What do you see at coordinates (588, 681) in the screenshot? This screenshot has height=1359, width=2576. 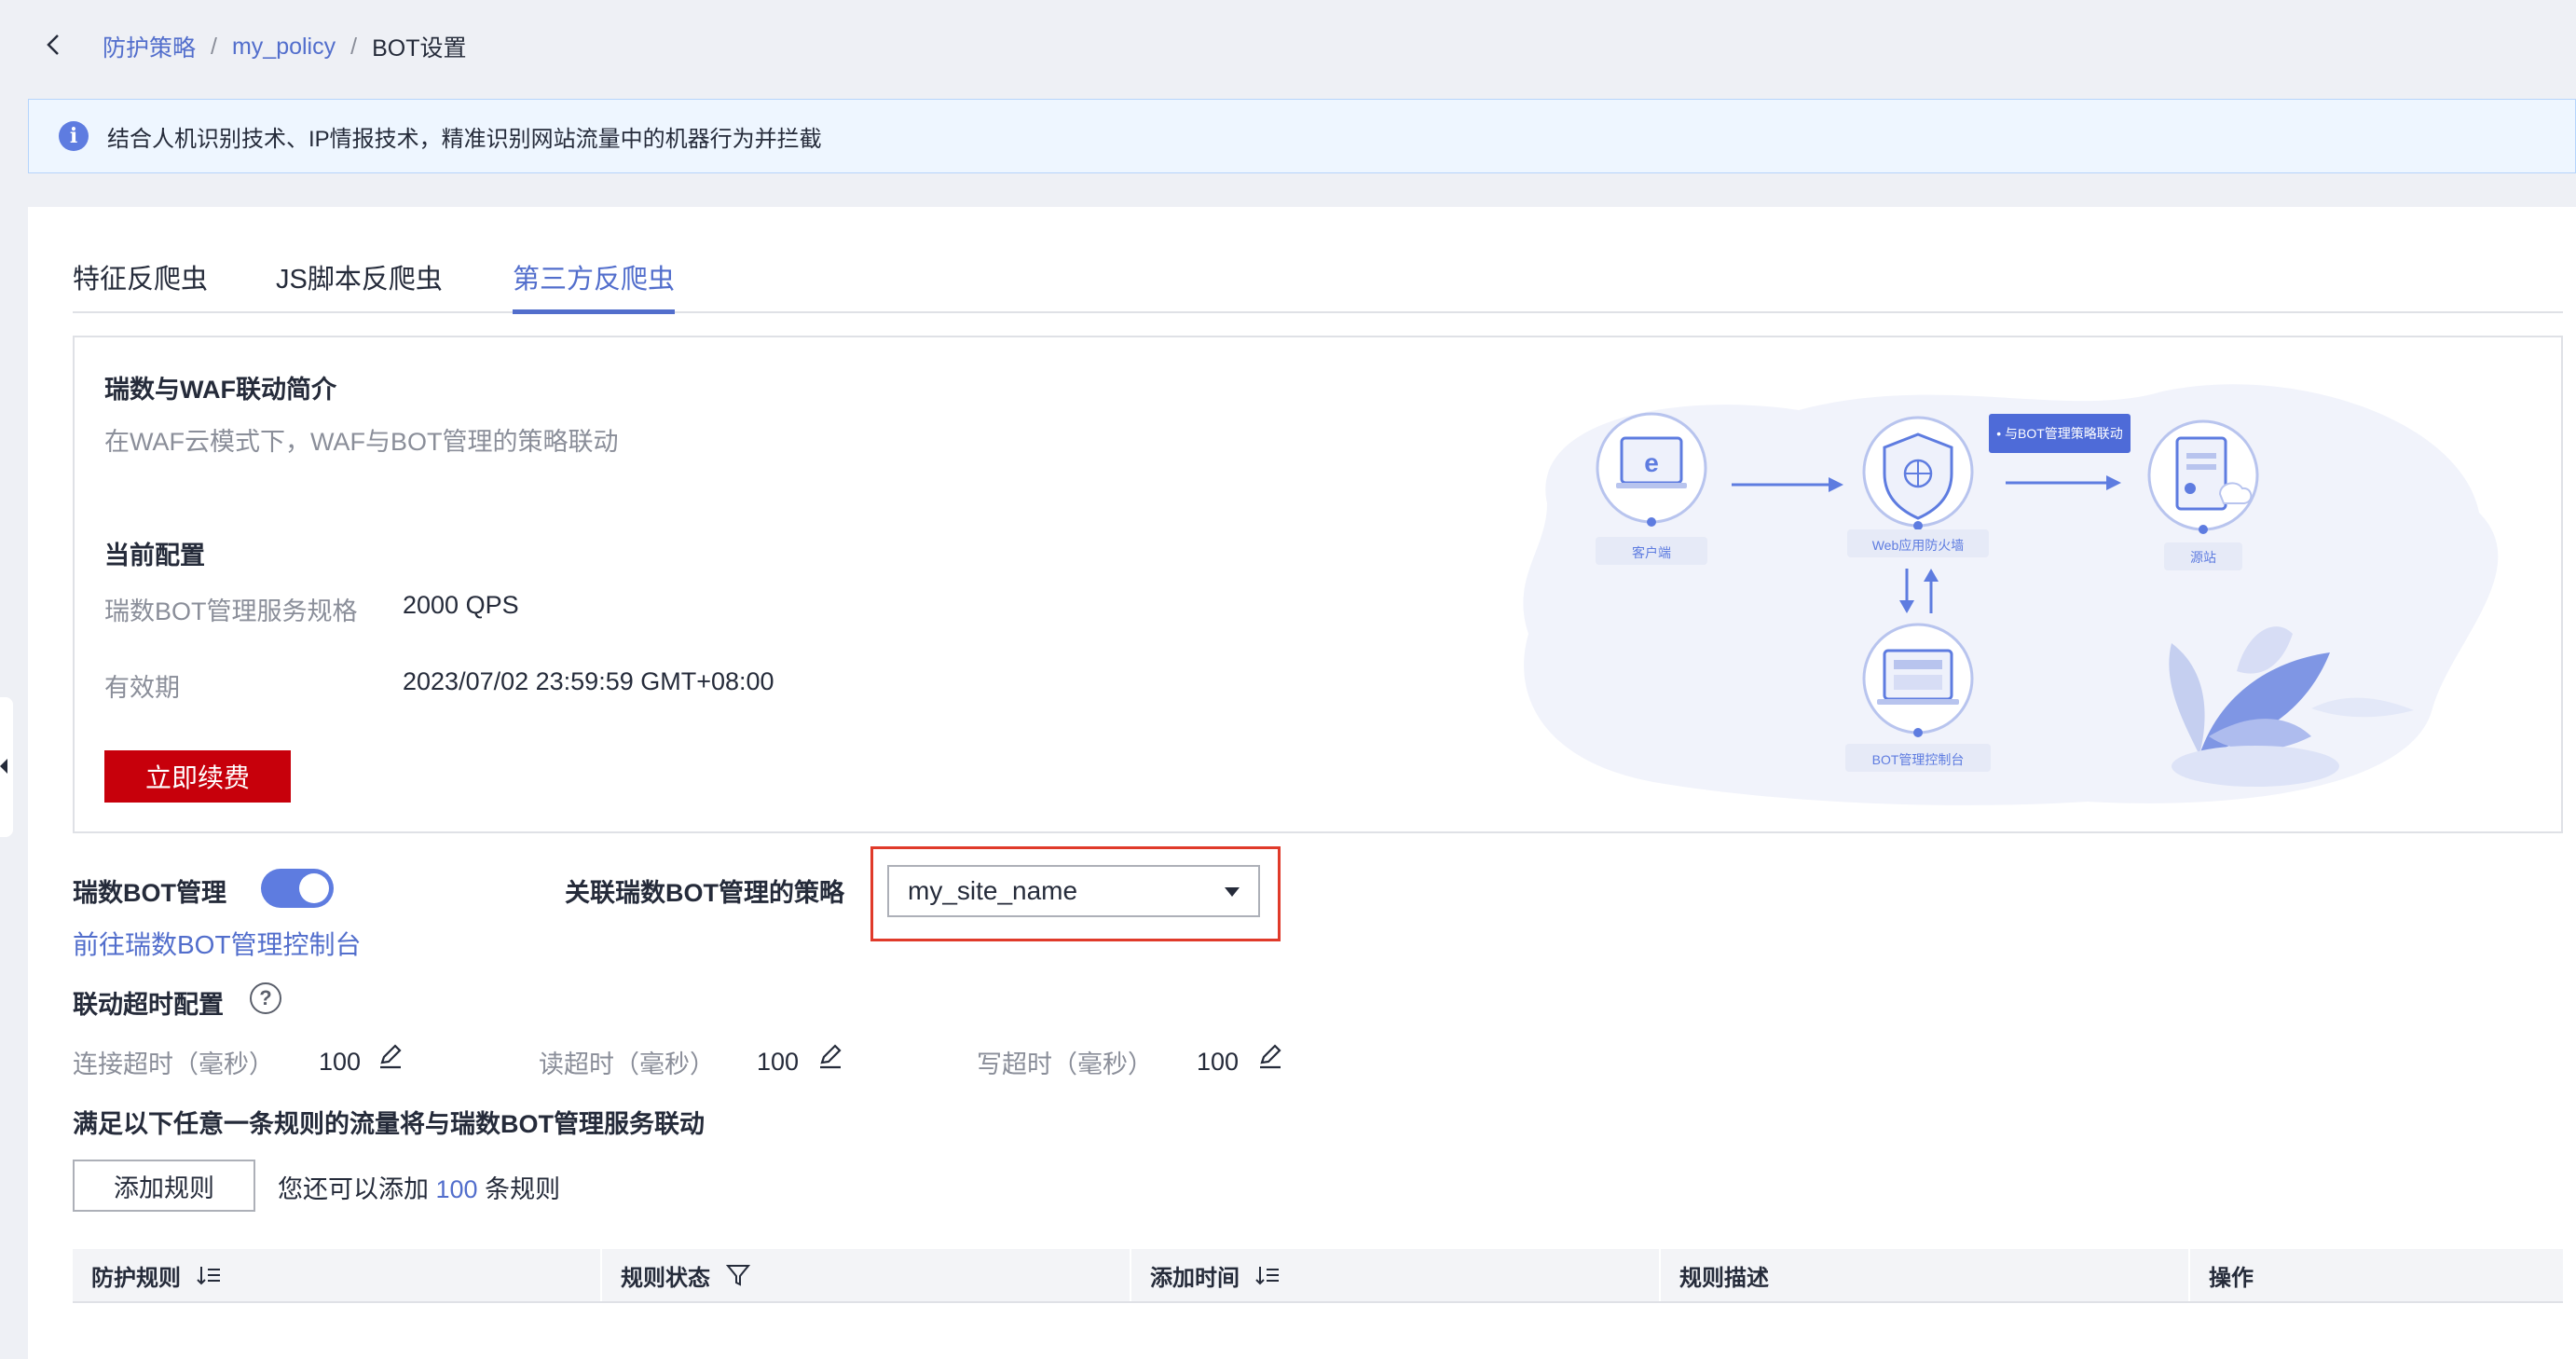 I see `expiry-value: 2023/07/02 23:59:59 GMT+08:00` at bounding box center [588, 681].